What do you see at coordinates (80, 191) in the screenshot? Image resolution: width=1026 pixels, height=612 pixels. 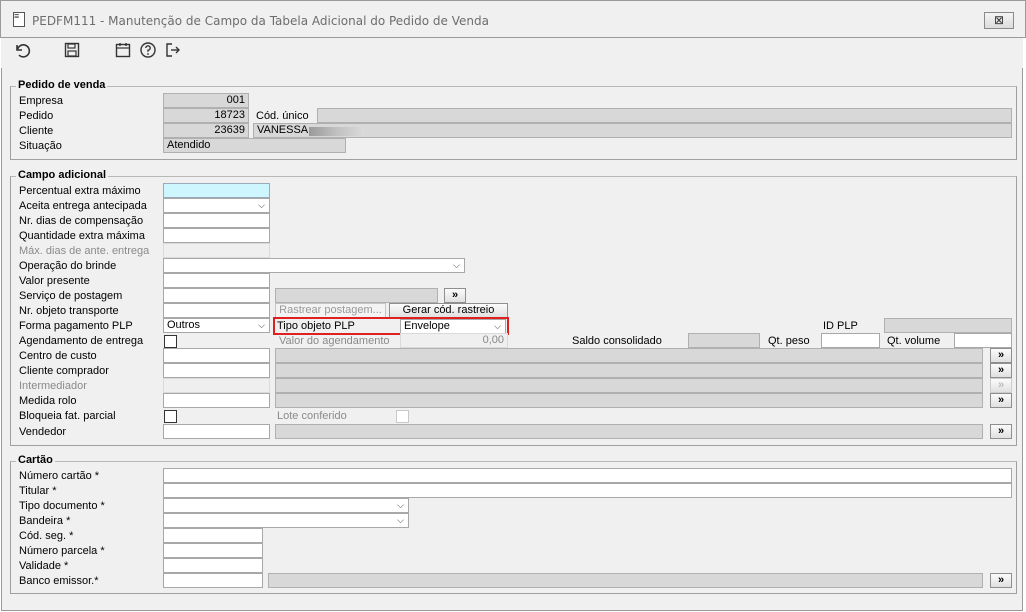 I see `percentual-label: Percentual extra máximo` at bounding box center [80, 191].